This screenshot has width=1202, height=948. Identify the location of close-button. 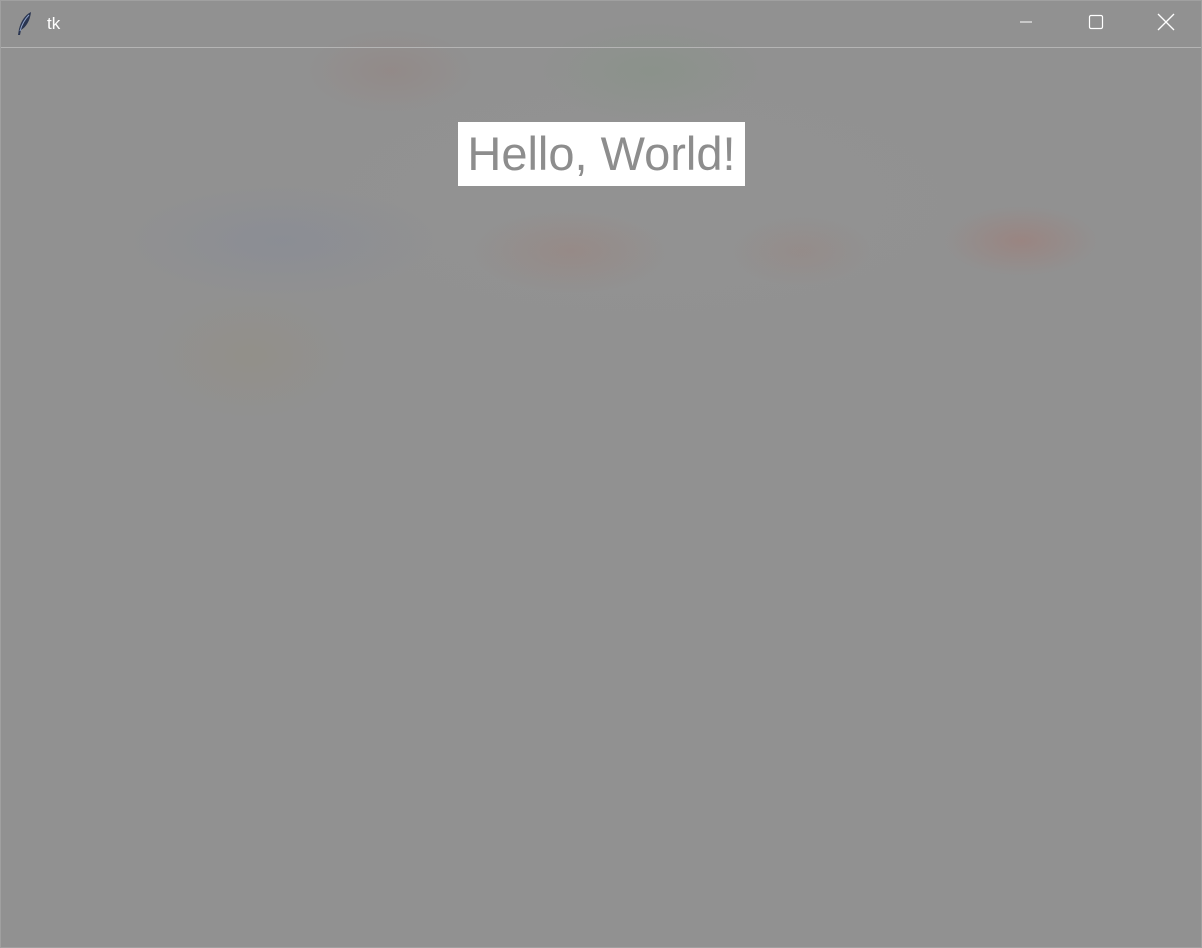
(1166, 24).